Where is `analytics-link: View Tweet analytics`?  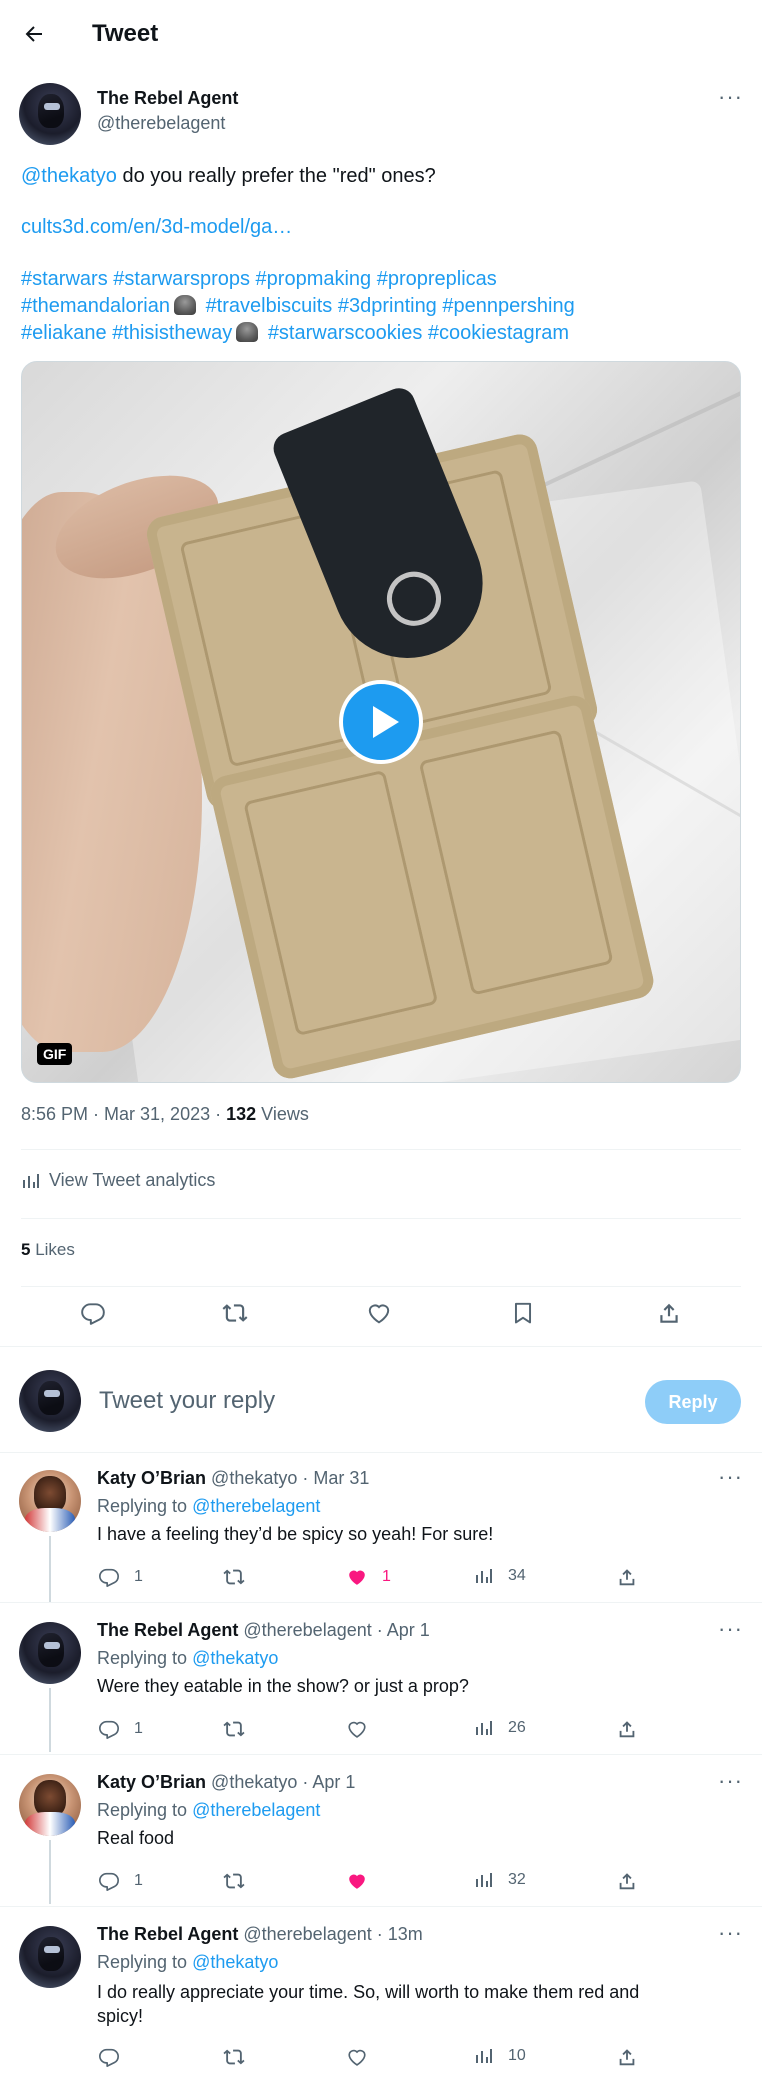 analytics-link: View Tweet analytics is located at coordinates (118, 1180).